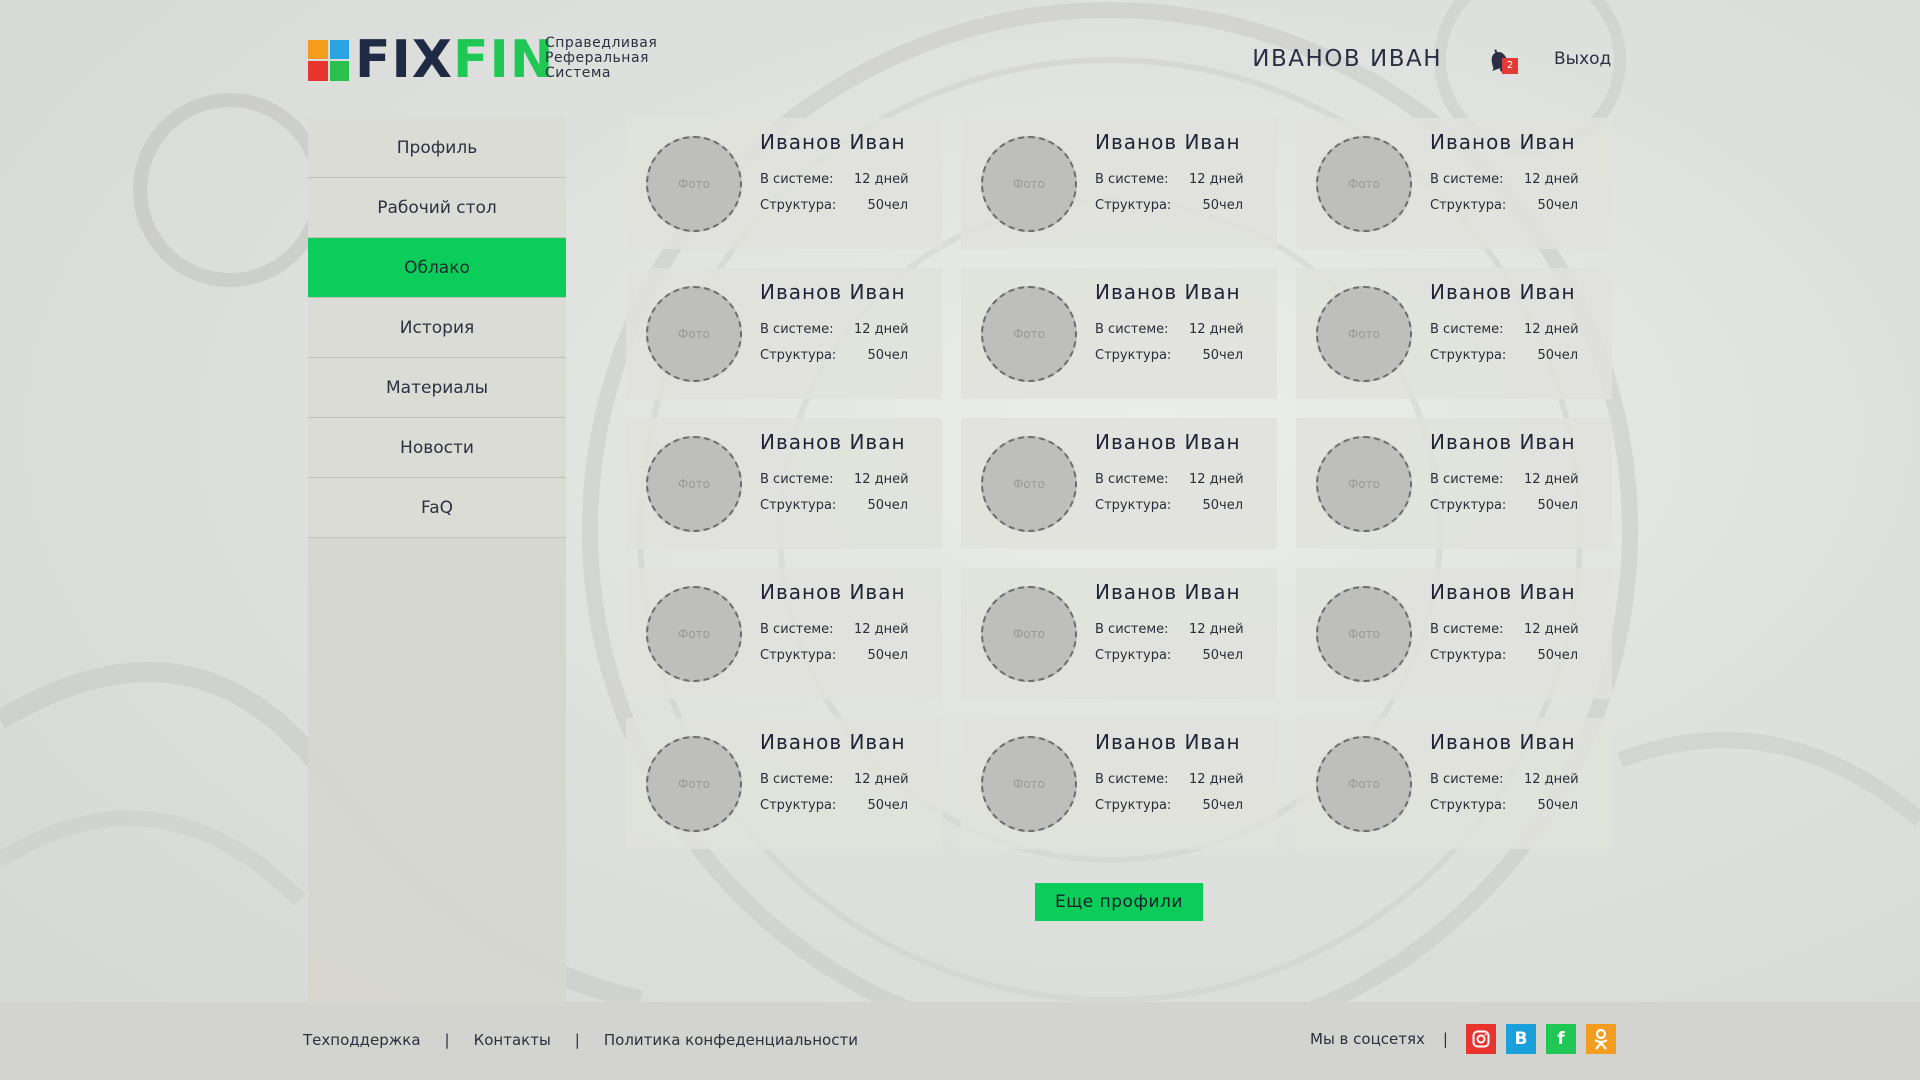  I want to click on sidebar-item-desktop: Рабочий стол, so click(437, 208).